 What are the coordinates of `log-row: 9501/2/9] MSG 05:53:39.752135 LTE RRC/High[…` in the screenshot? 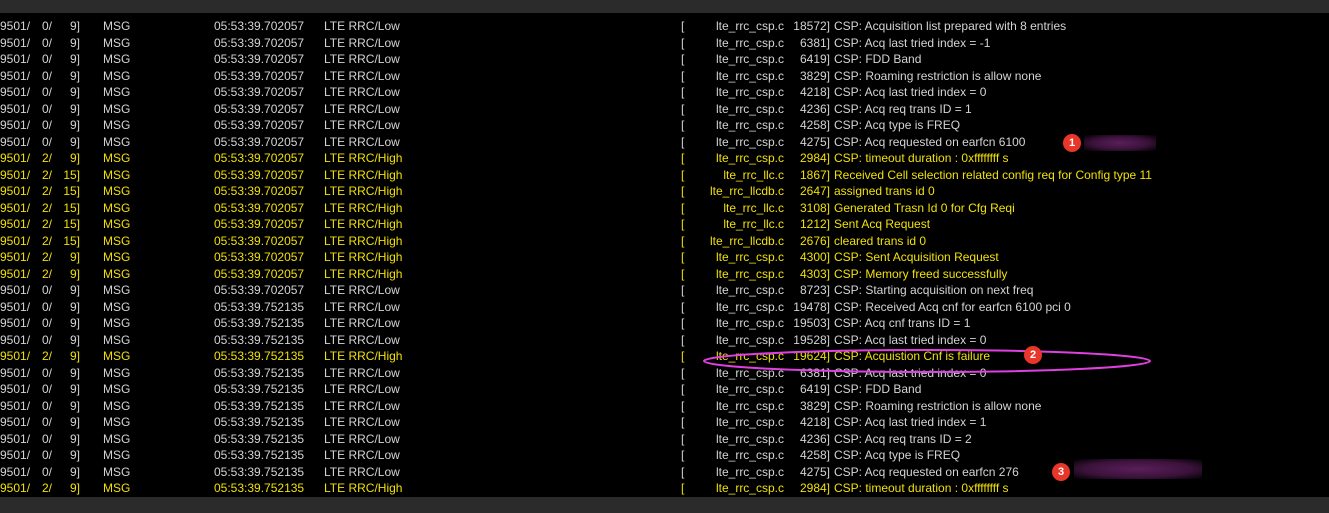 It's located at (664, 488).